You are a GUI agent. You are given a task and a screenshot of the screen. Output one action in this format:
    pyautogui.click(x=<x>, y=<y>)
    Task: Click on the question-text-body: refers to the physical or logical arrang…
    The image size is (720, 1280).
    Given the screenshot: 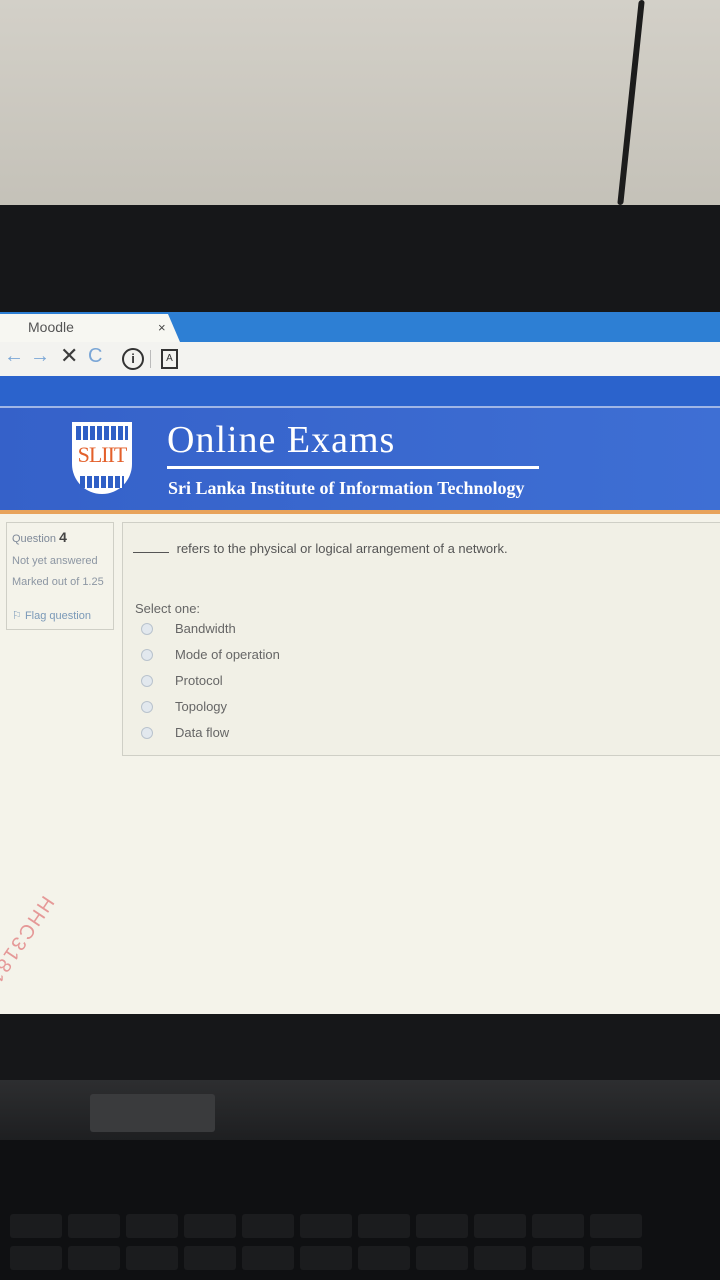 What is the action you would take?
    pyautogui.click(x=342, y=548)
    